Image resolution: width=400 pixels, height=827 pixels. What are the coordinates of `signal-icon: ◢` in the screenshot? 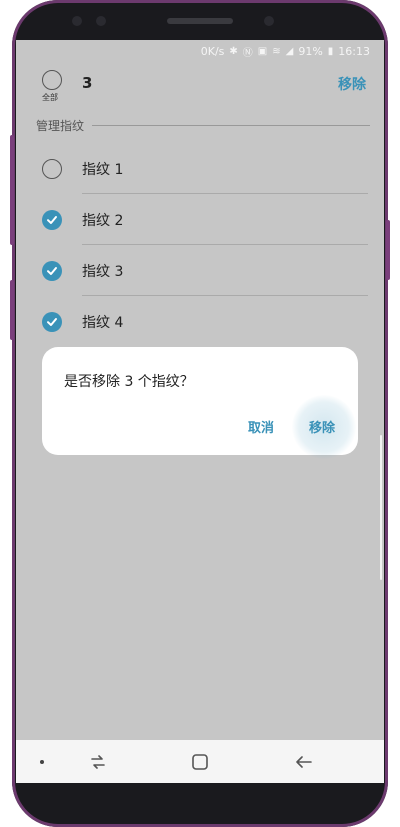 It's located at (289, 51).